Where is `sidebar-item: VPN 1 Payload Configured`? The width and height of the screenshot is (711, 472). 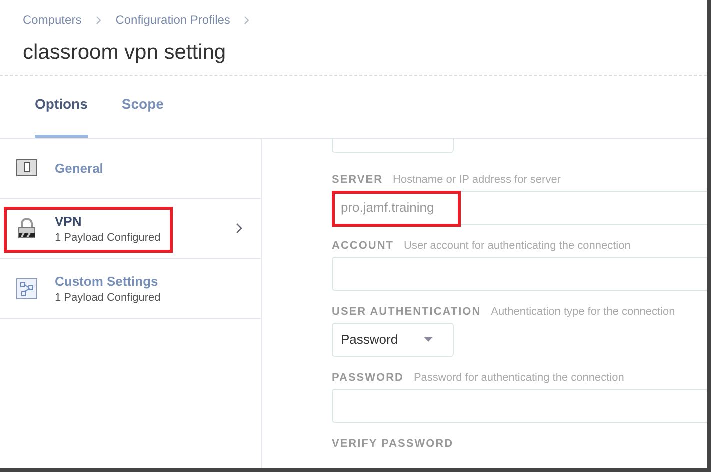 sidebar-item: VPN 1 Payload Configured is located at coordinates (130, 229).